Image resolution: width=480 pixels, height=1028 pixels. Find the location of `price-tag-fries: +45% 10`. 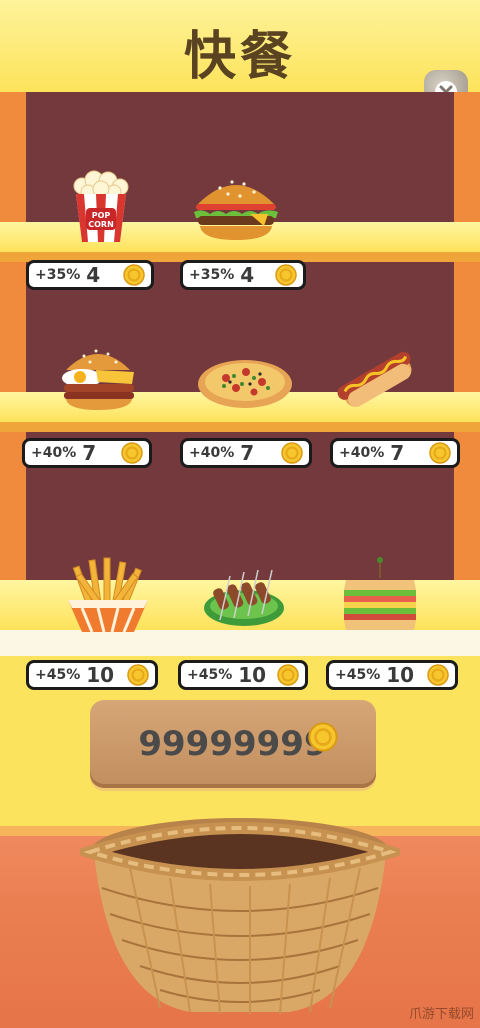

price-tag-fries: +45% 10 is located at coordinates (92, 675).